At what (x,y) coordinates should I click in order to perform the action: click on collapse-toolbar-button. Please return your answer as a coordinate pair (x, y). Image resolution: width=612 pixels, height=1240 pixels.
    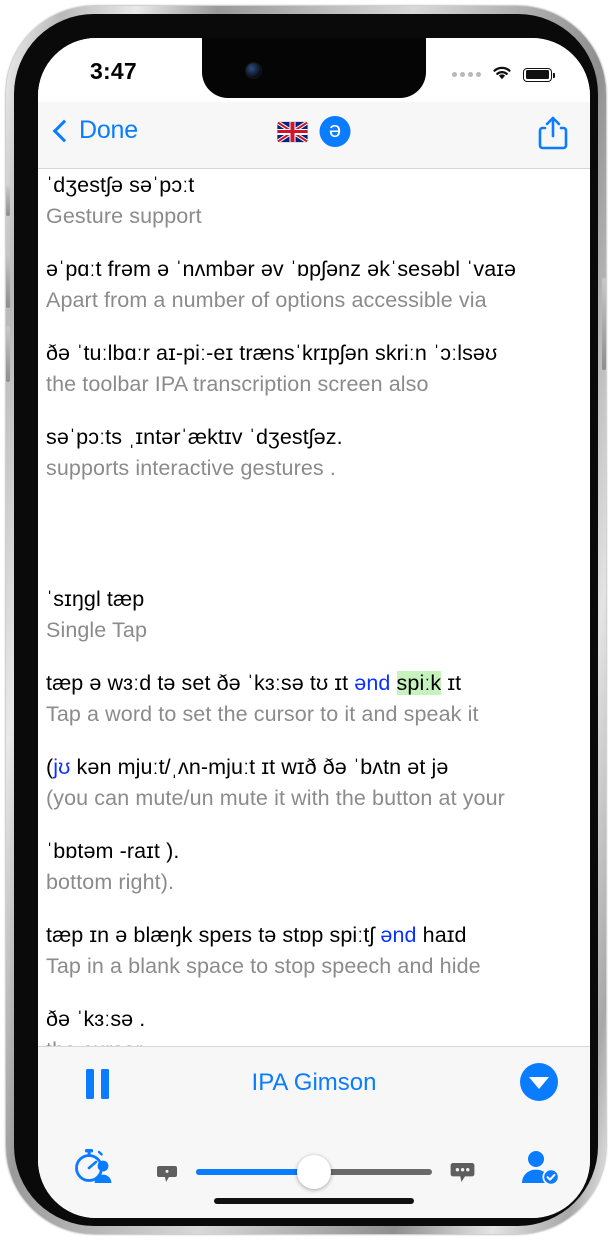
    Looking at the image, I should click on (539, 1082).